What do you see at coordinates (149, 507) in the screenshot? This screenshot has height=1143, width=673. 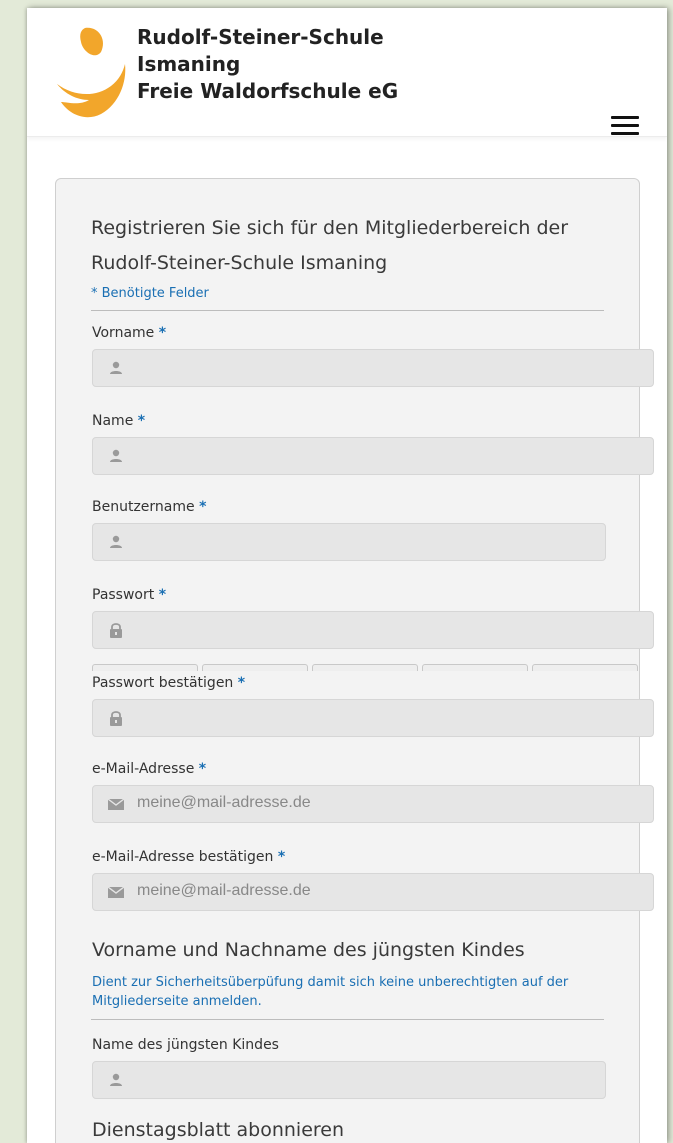 I see `label-benutzername: Benutzername *` at bounding box center [149, 507].